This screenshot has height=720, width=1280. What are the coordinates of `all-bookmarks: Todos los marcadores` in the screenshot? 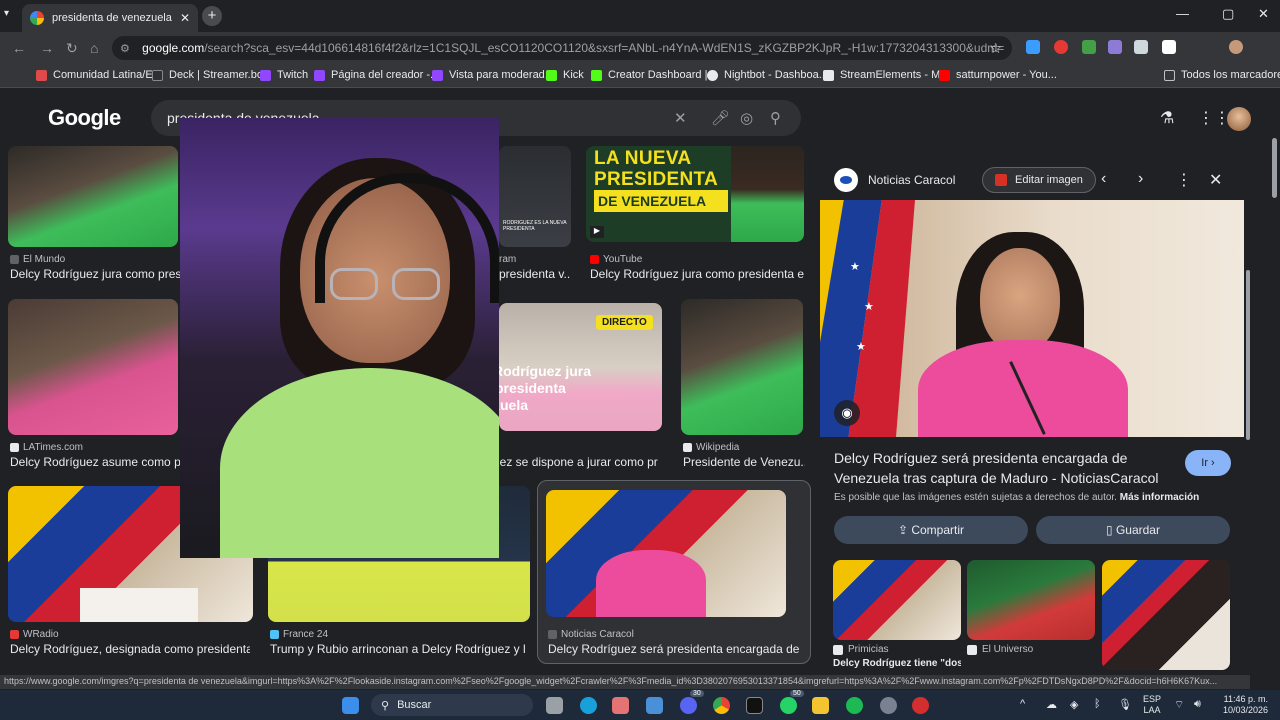 It's located at (1222, 75).